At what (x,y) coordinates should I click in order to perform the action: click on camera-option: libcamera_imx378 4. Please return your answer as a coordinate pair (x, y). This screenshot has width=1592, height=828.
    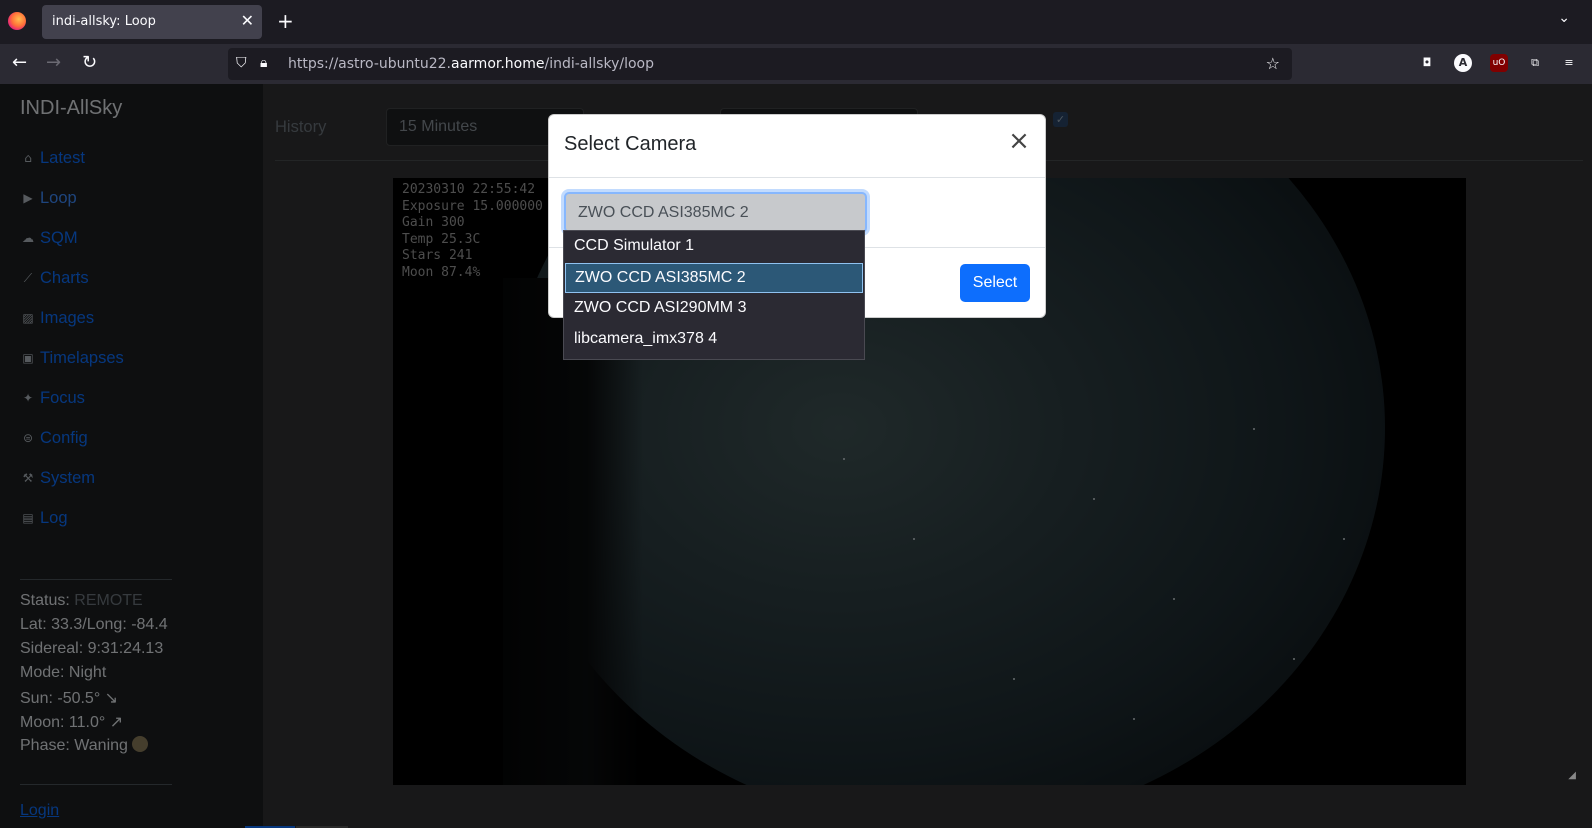
    Looking at the image, I should click on (714, 340).